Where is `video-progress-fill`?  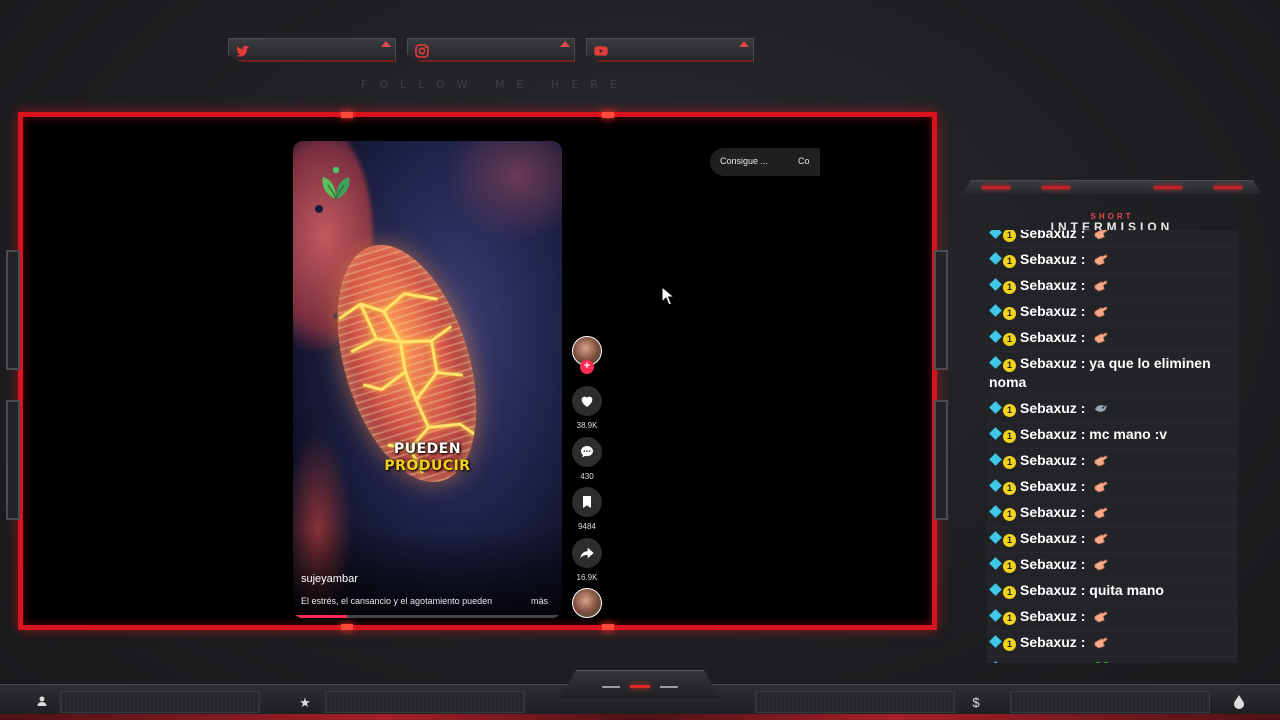 video-progress-fill is located at coordinates (320, 616).